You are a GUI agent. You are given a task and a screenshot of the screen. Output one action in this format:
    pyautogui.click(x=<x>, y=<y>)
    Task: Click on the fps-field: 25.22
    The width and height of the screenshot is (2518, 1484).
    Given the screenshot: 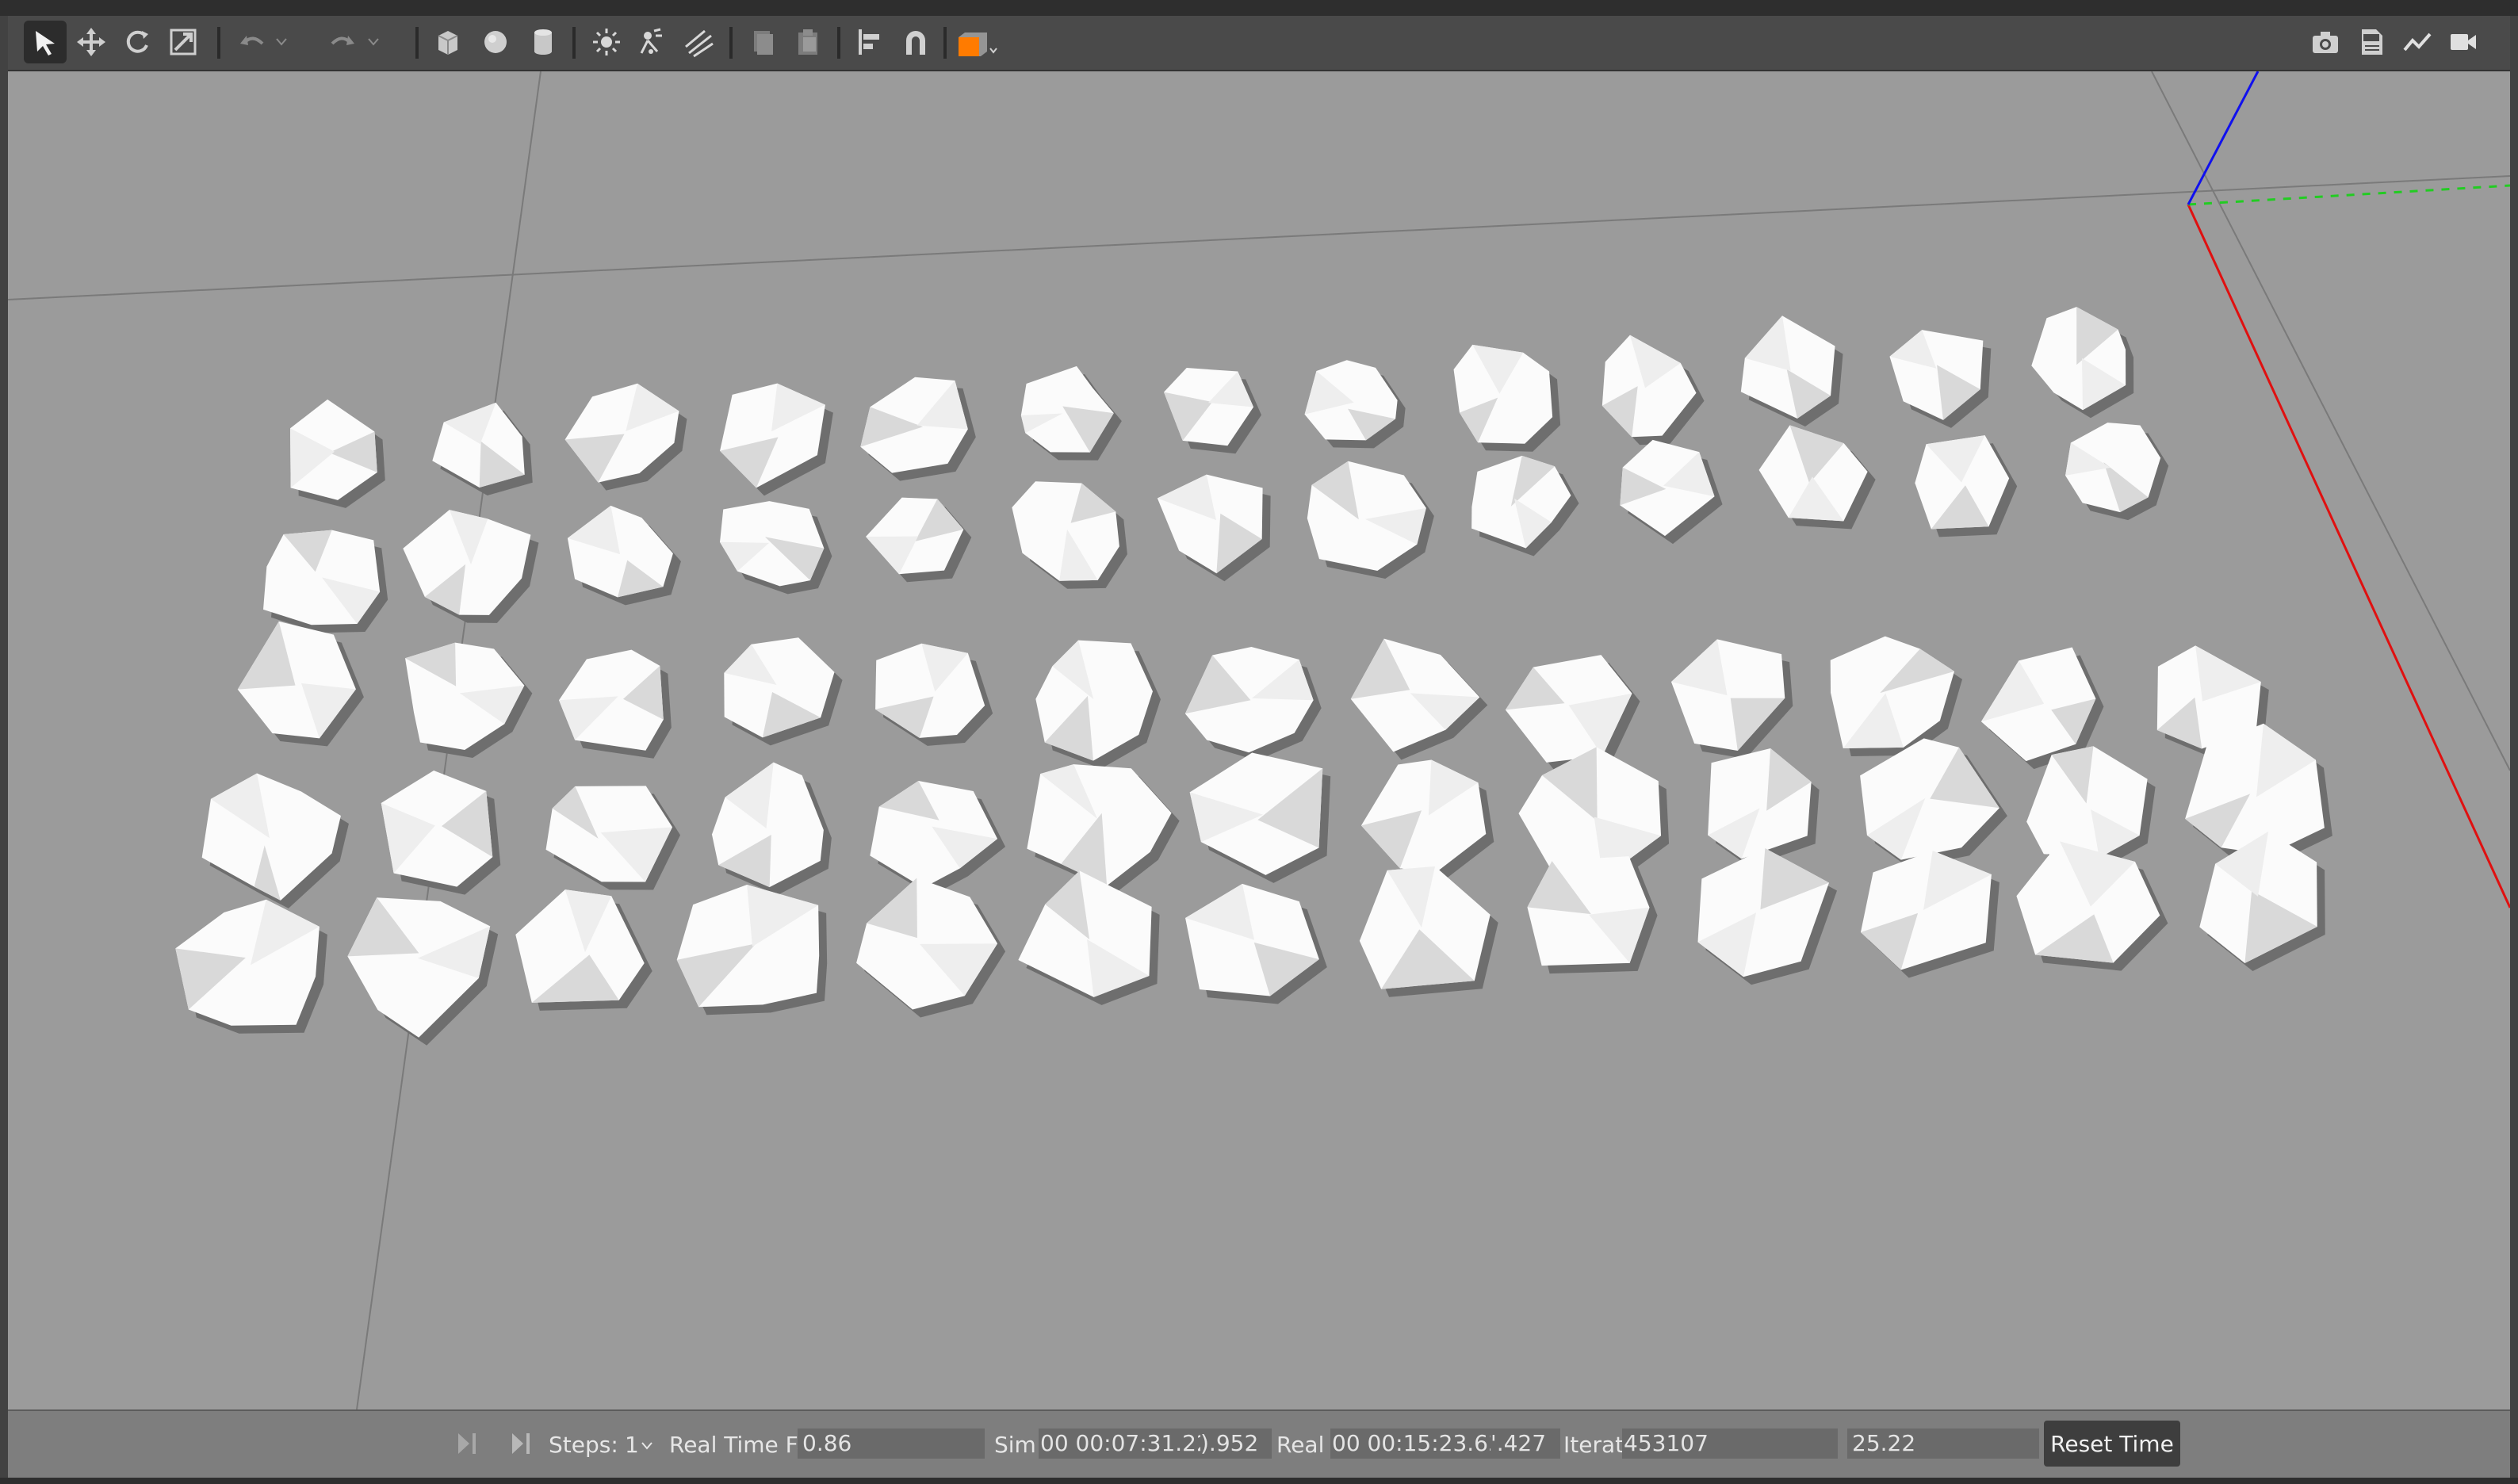 What is the action you would take?
    pyautogui.click(x=1943, y=1444)
    